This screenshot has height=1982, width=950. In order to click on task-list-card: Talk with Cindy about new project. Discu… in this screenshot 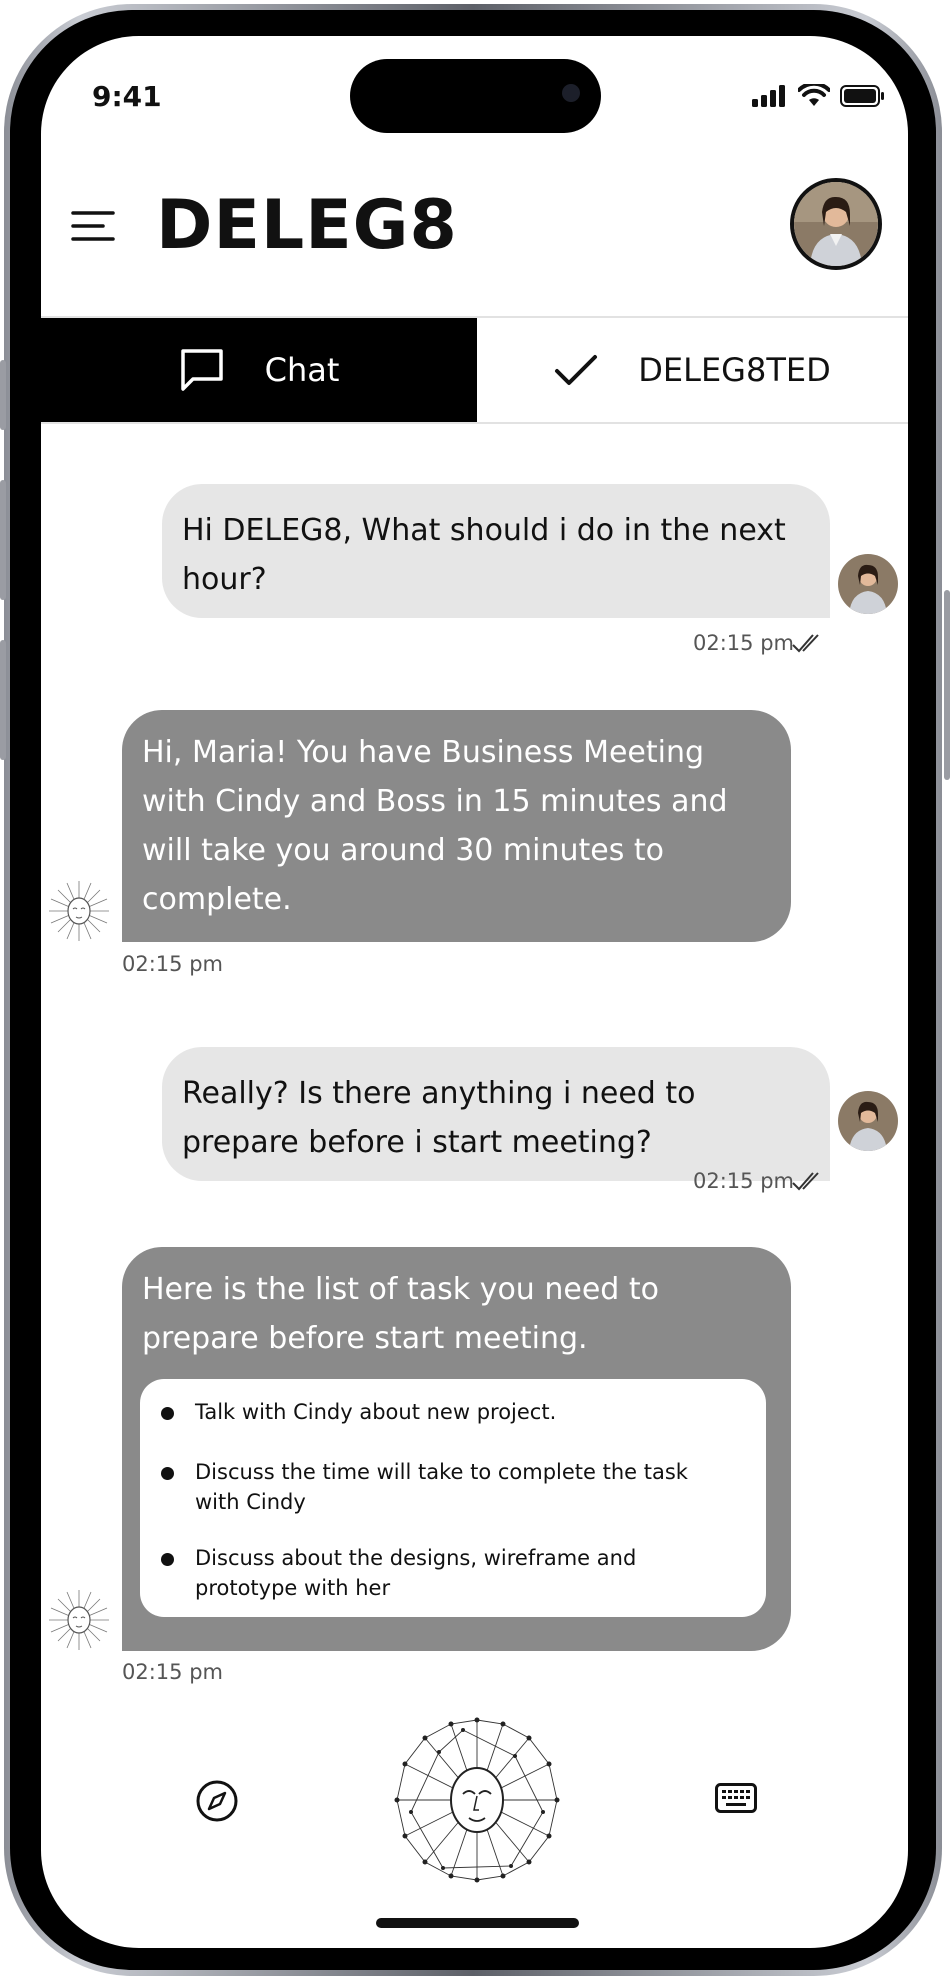, I will do `click(453, 1498)`.